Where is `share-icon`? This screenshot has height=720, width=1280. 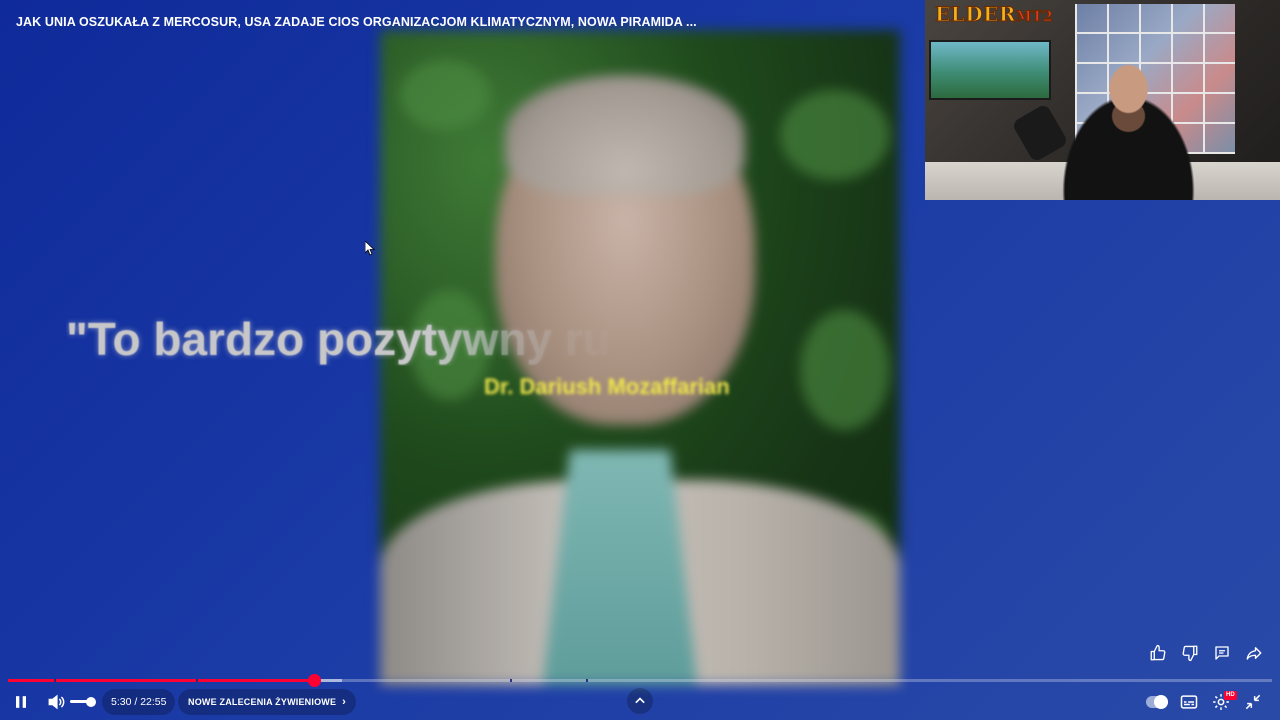 share-icon is located at coordinates (1253, 653).